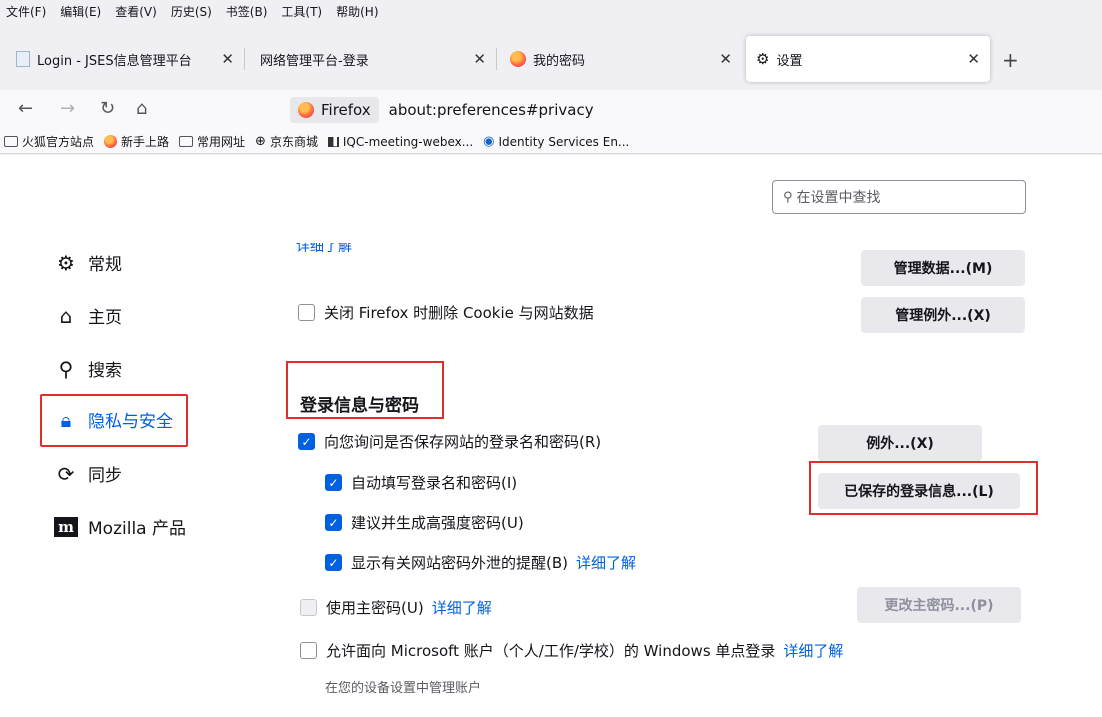  I want to click on bookmark-label: 常用网址, so click(221, 142).